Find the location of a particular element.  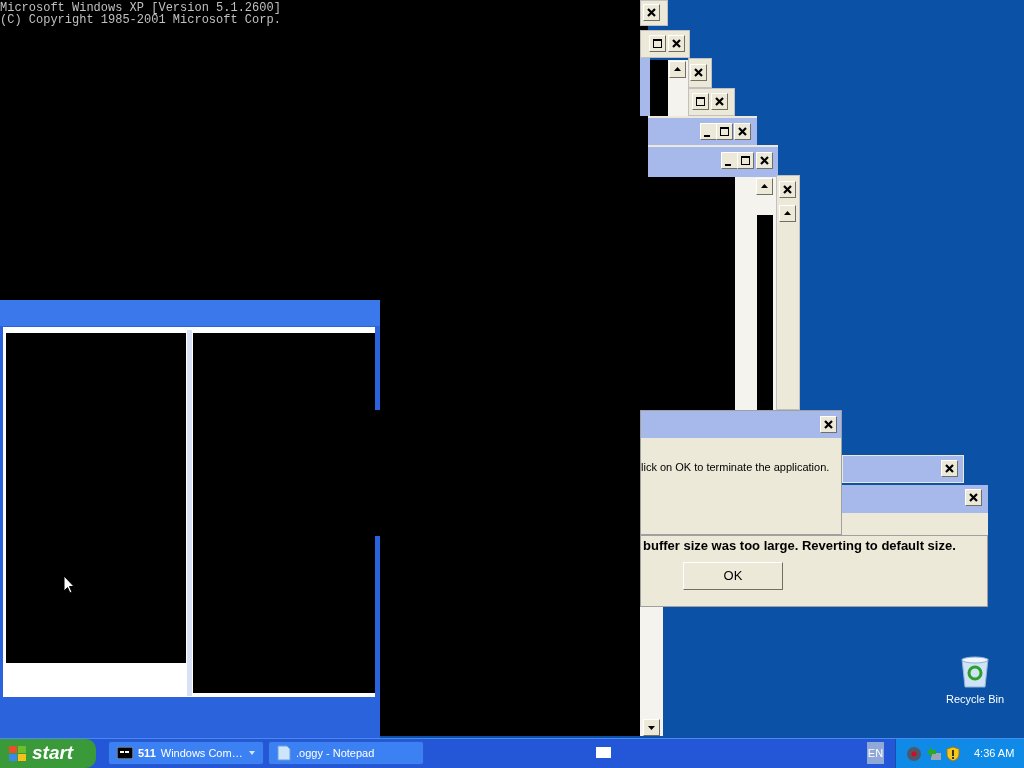

console-pane is located at coordinates (659, 88).